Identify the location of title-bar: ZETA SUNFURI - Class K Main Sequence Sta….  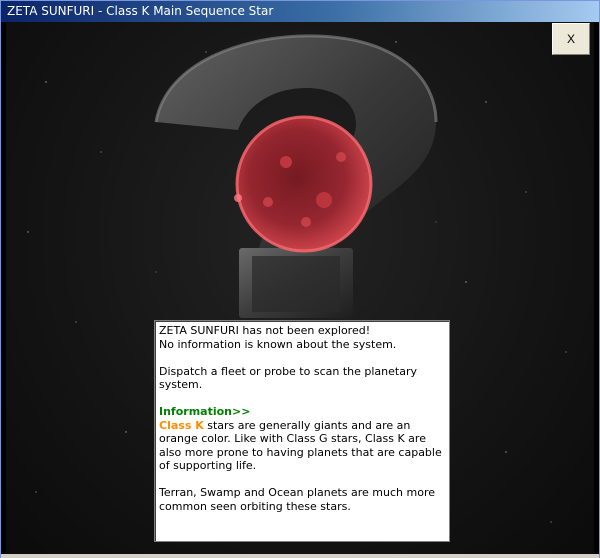
(300, 11).